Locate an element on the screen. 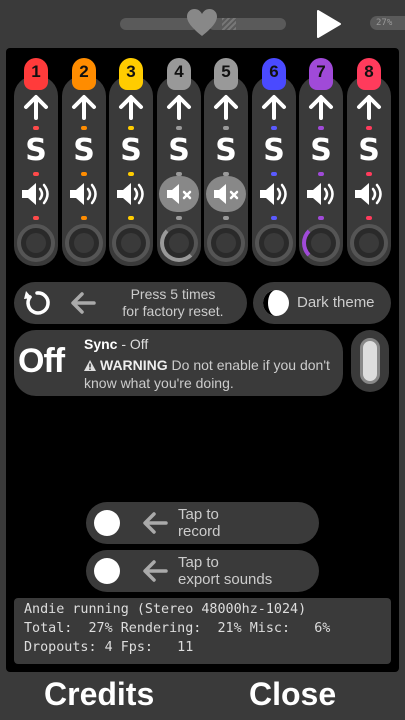 The width and height of the screenshot is (405, 720). sync-toggle-knob is located at coordinates (370, 361).